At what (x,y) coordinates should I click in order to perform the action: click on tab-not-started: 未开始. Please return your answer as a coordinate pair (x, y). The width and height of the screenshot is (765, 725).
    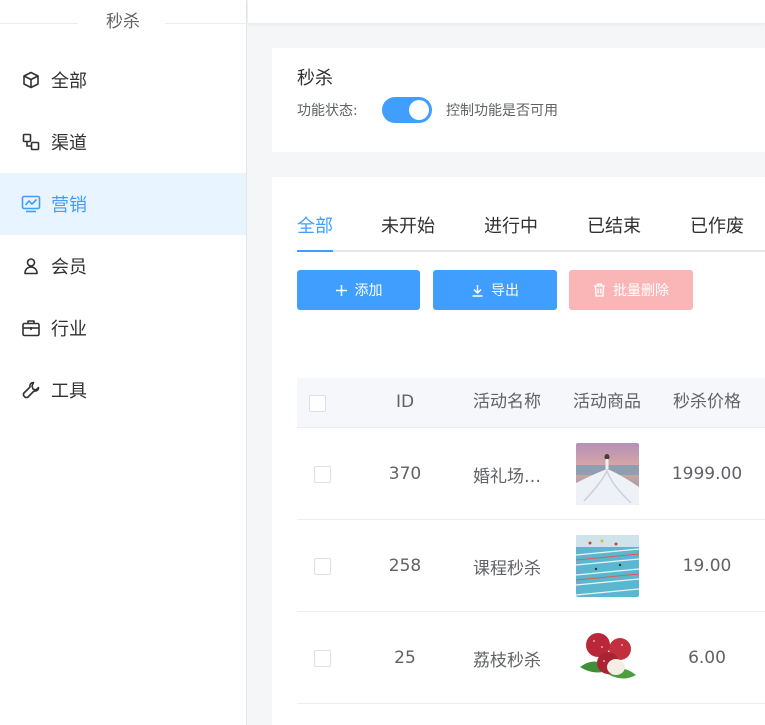
    Looking at the image, I should click on (408, 231).